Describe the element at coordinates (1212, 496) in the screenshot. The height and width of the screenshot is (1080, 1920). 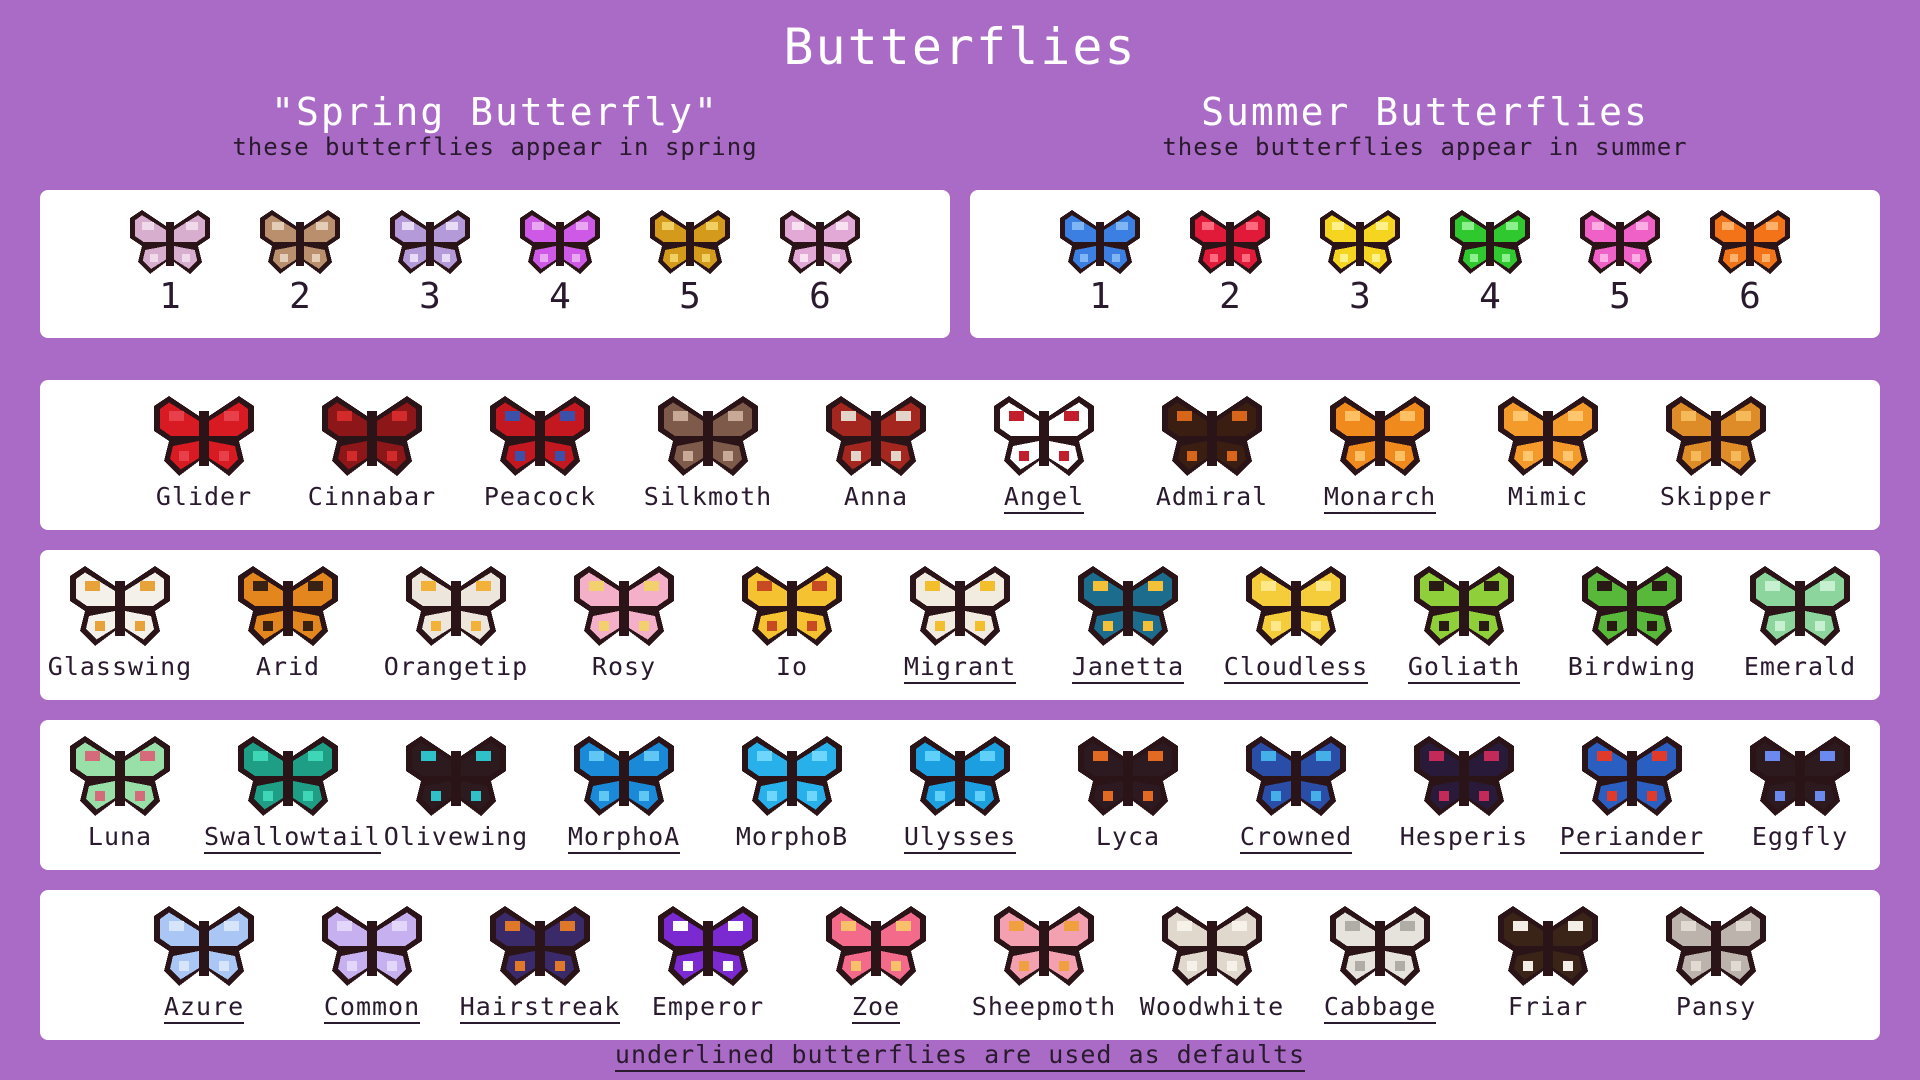
I see `butterfly-name-text: Admiral` at that location.